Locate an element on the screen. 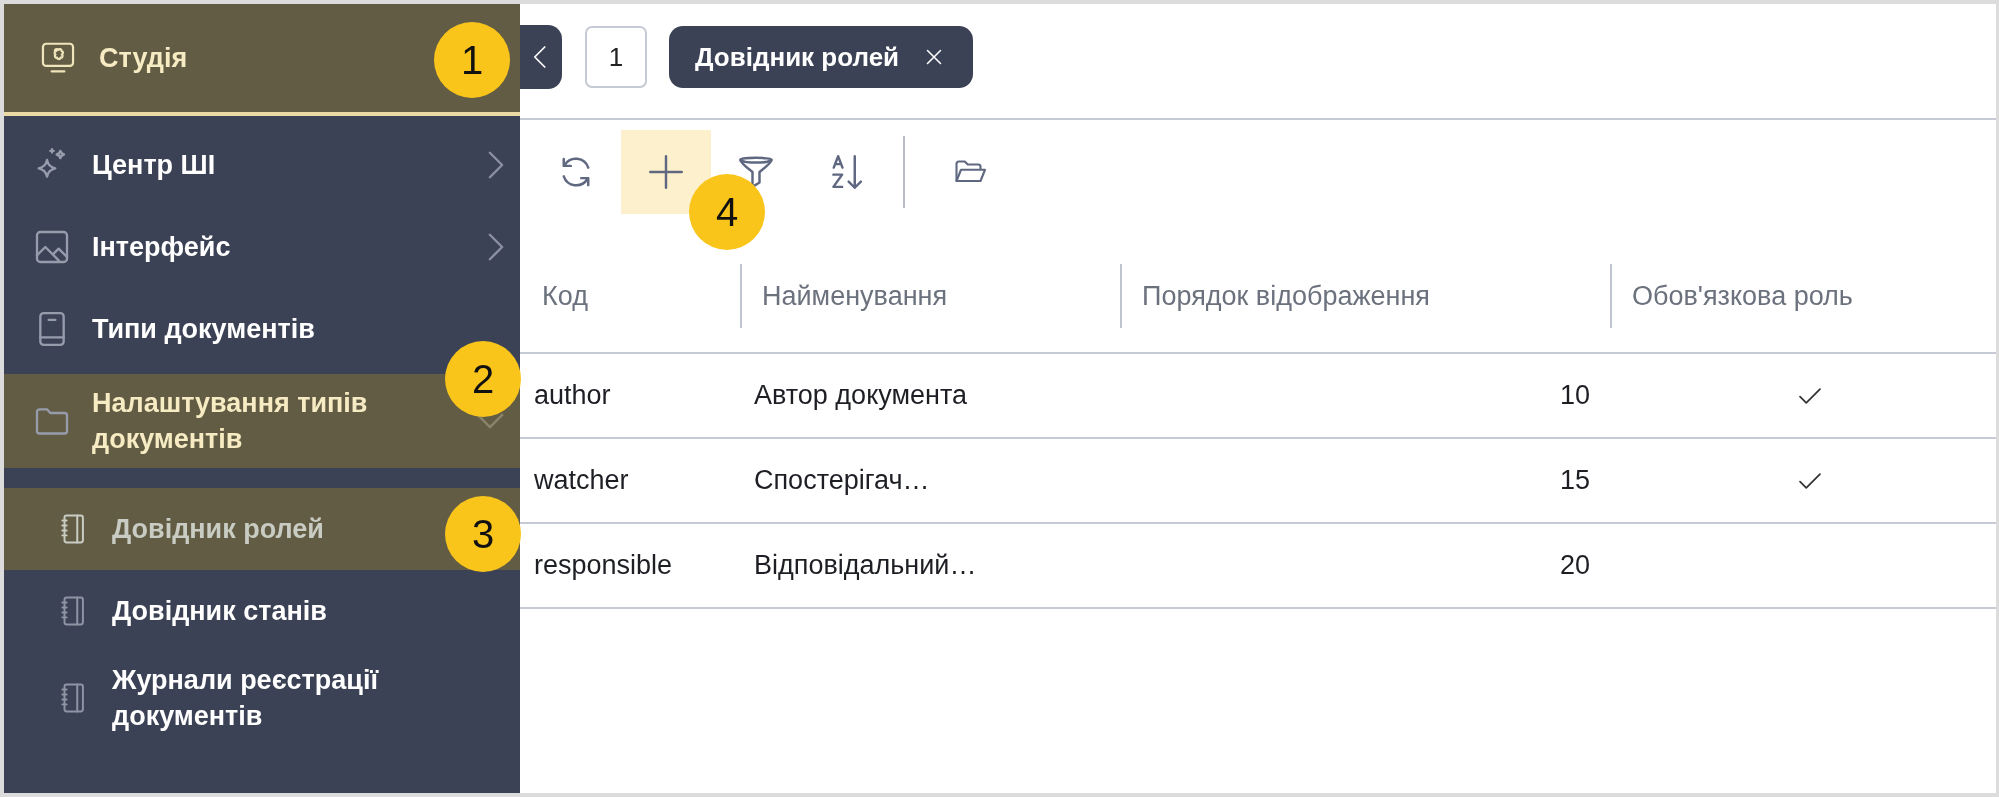  table-cell: 15 is located at coordinates (1365, 480).